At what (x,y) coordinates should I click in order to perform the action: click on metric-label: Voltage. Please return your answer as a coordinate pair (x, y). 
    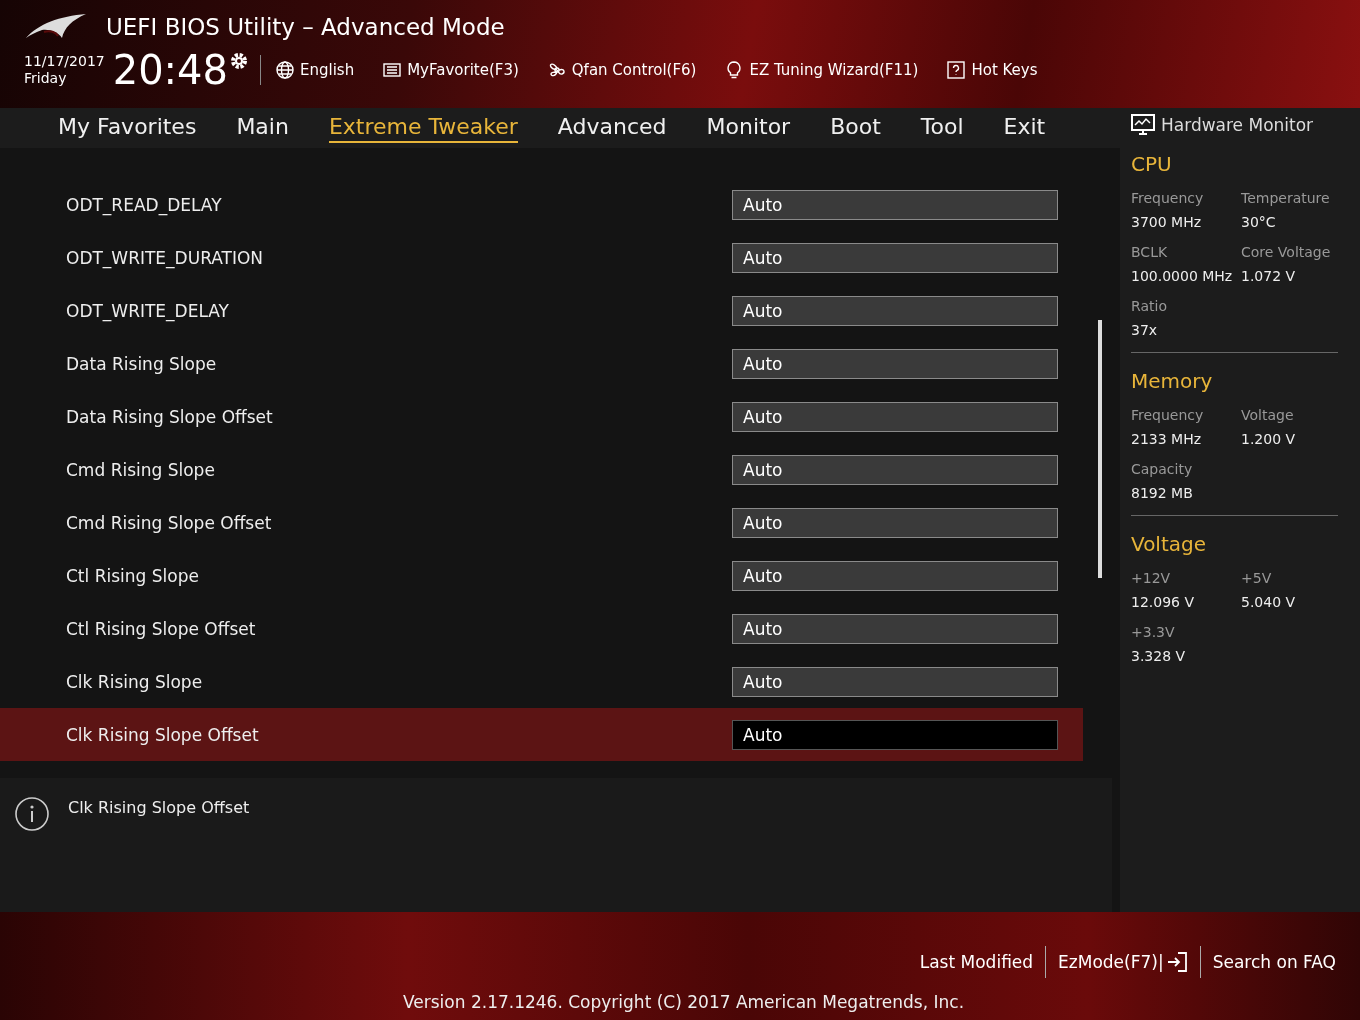
    Looking at the image, I should click on (1268, 415).